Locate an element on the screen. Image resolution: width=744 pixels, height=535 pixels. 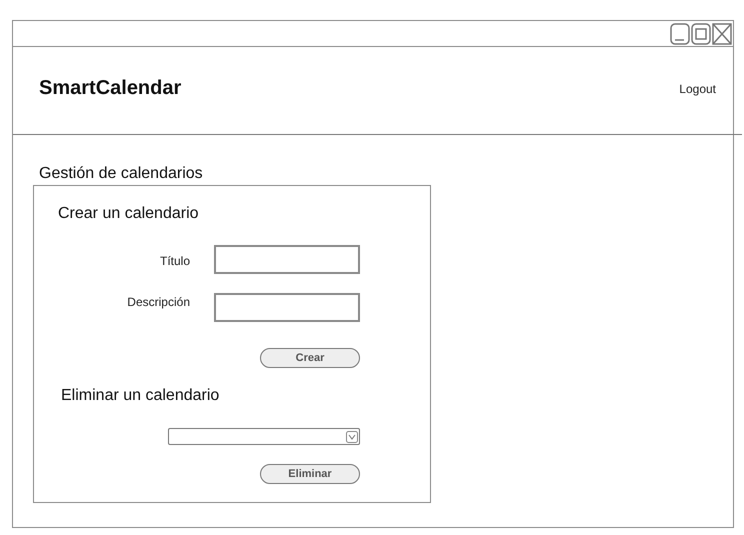
maximize-icon is located at coordinates (701, 33).